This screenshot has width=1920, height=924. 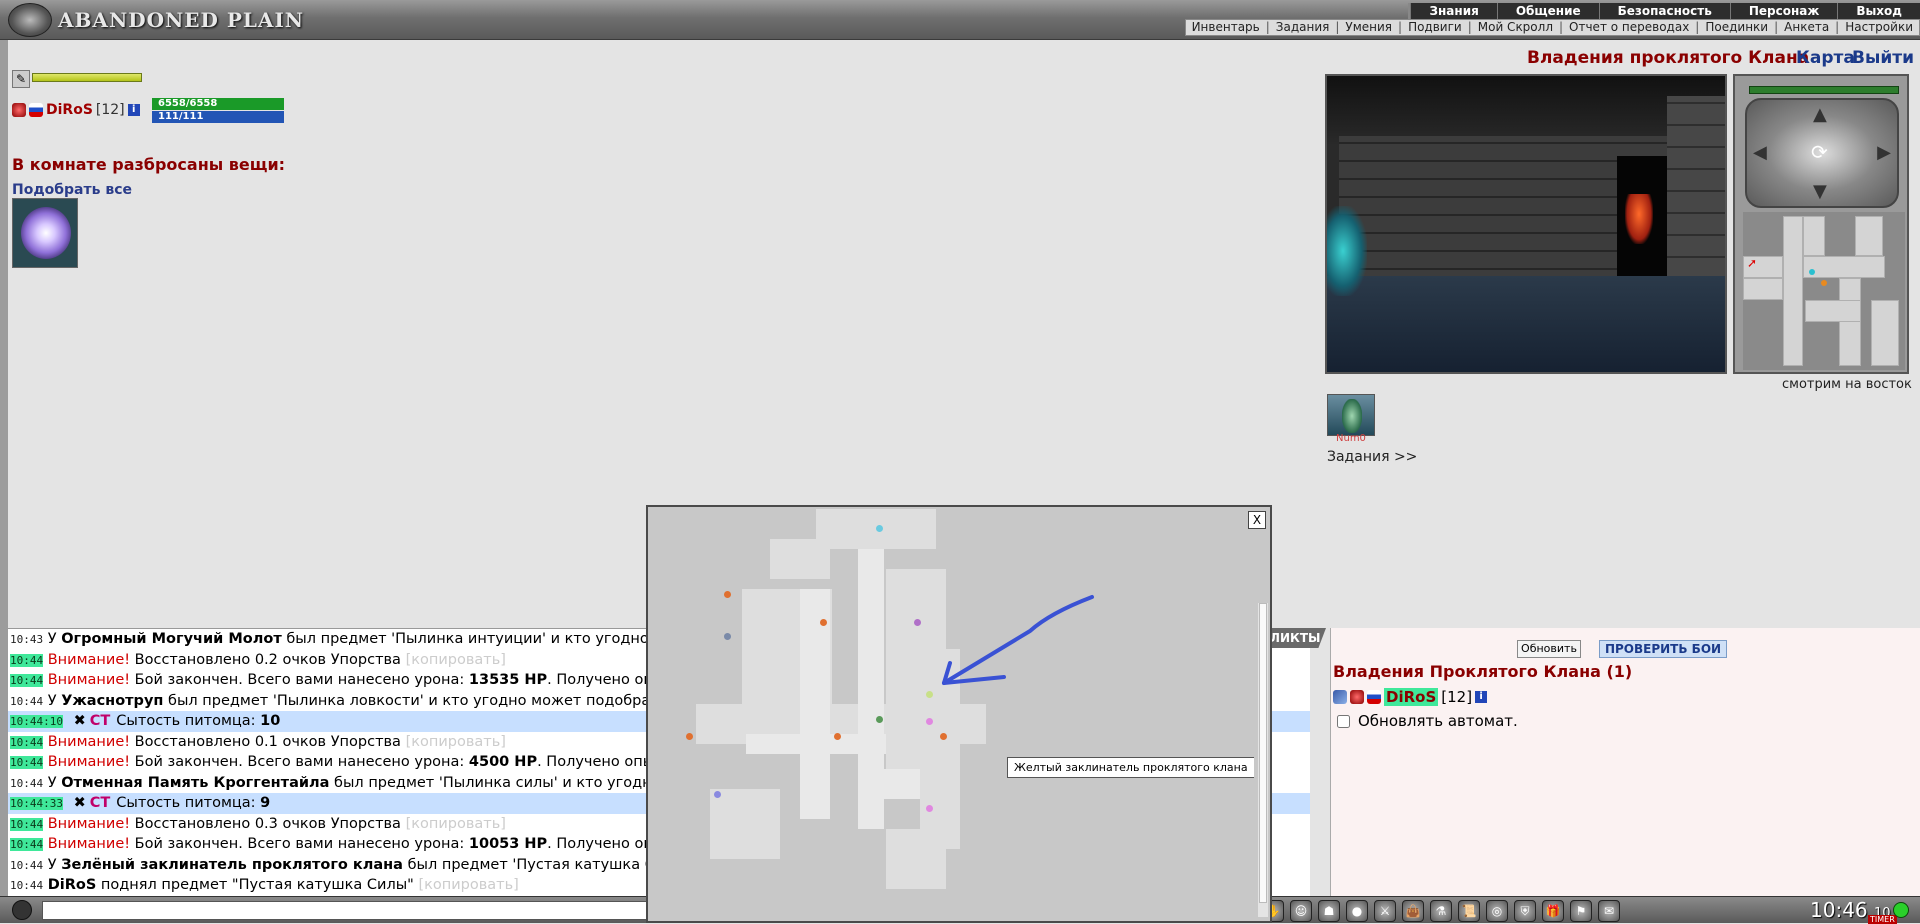 What do you see at coordinates (1411, 697) in the screenshot?
I see `location-player-name: DiRoS` at bounding box center [1411, 697].